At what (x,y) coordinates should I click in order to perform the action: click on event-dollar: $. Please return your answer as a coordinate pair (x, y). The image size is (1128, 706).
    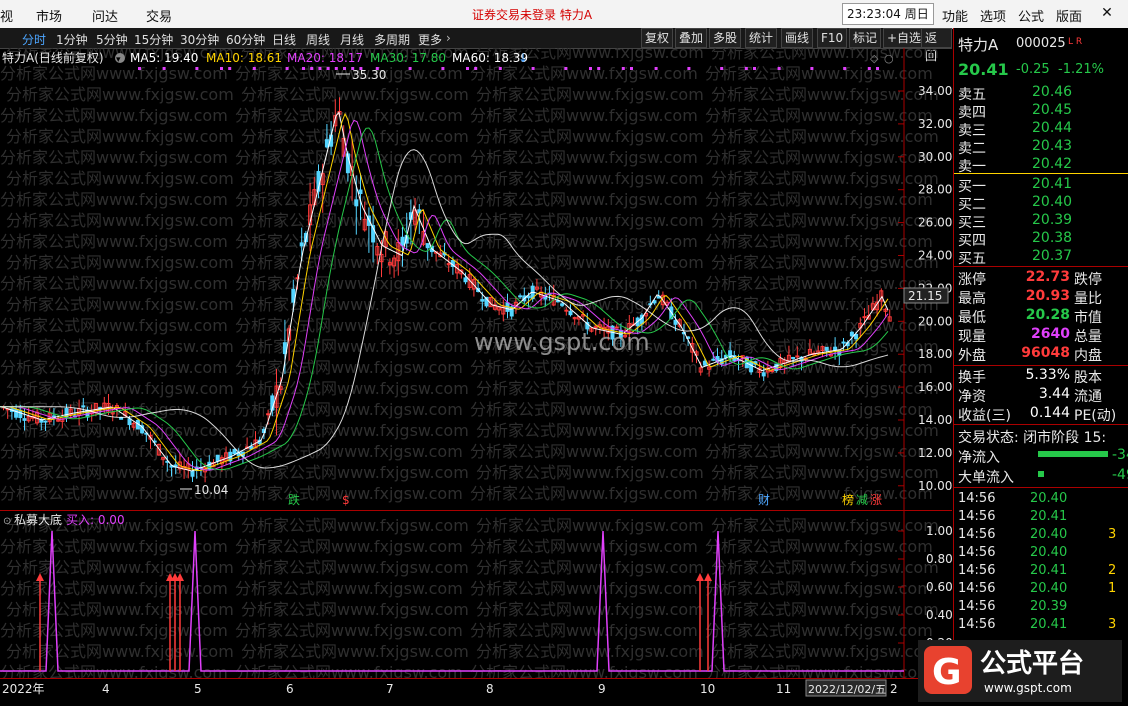
    Looking at the image, I should click on (346, 500).